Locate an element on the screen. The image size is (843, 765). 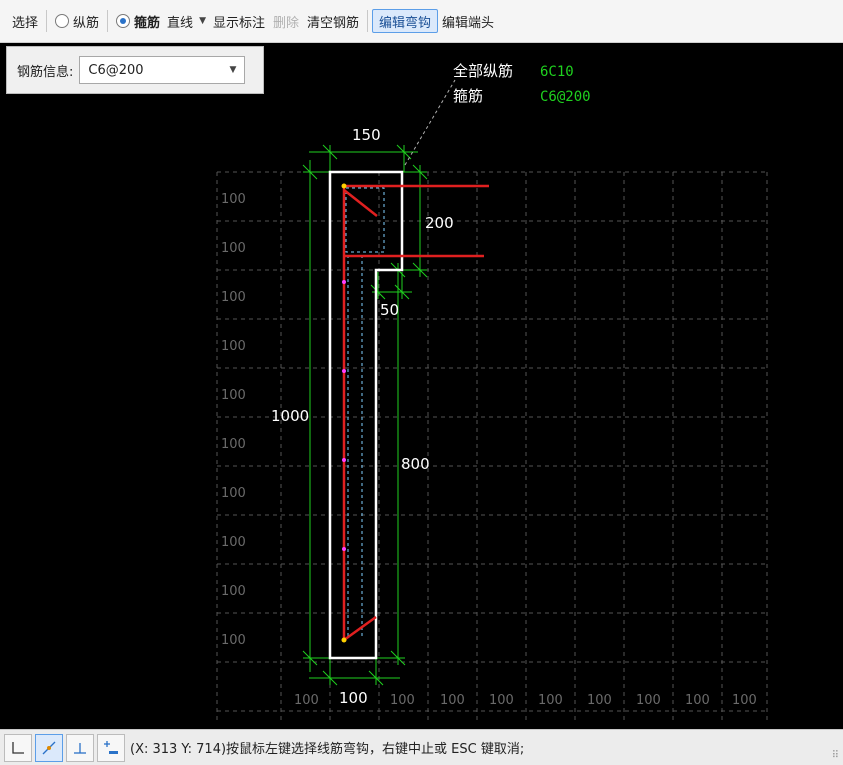
snap-line-icon is located at coordinates (49, 747).